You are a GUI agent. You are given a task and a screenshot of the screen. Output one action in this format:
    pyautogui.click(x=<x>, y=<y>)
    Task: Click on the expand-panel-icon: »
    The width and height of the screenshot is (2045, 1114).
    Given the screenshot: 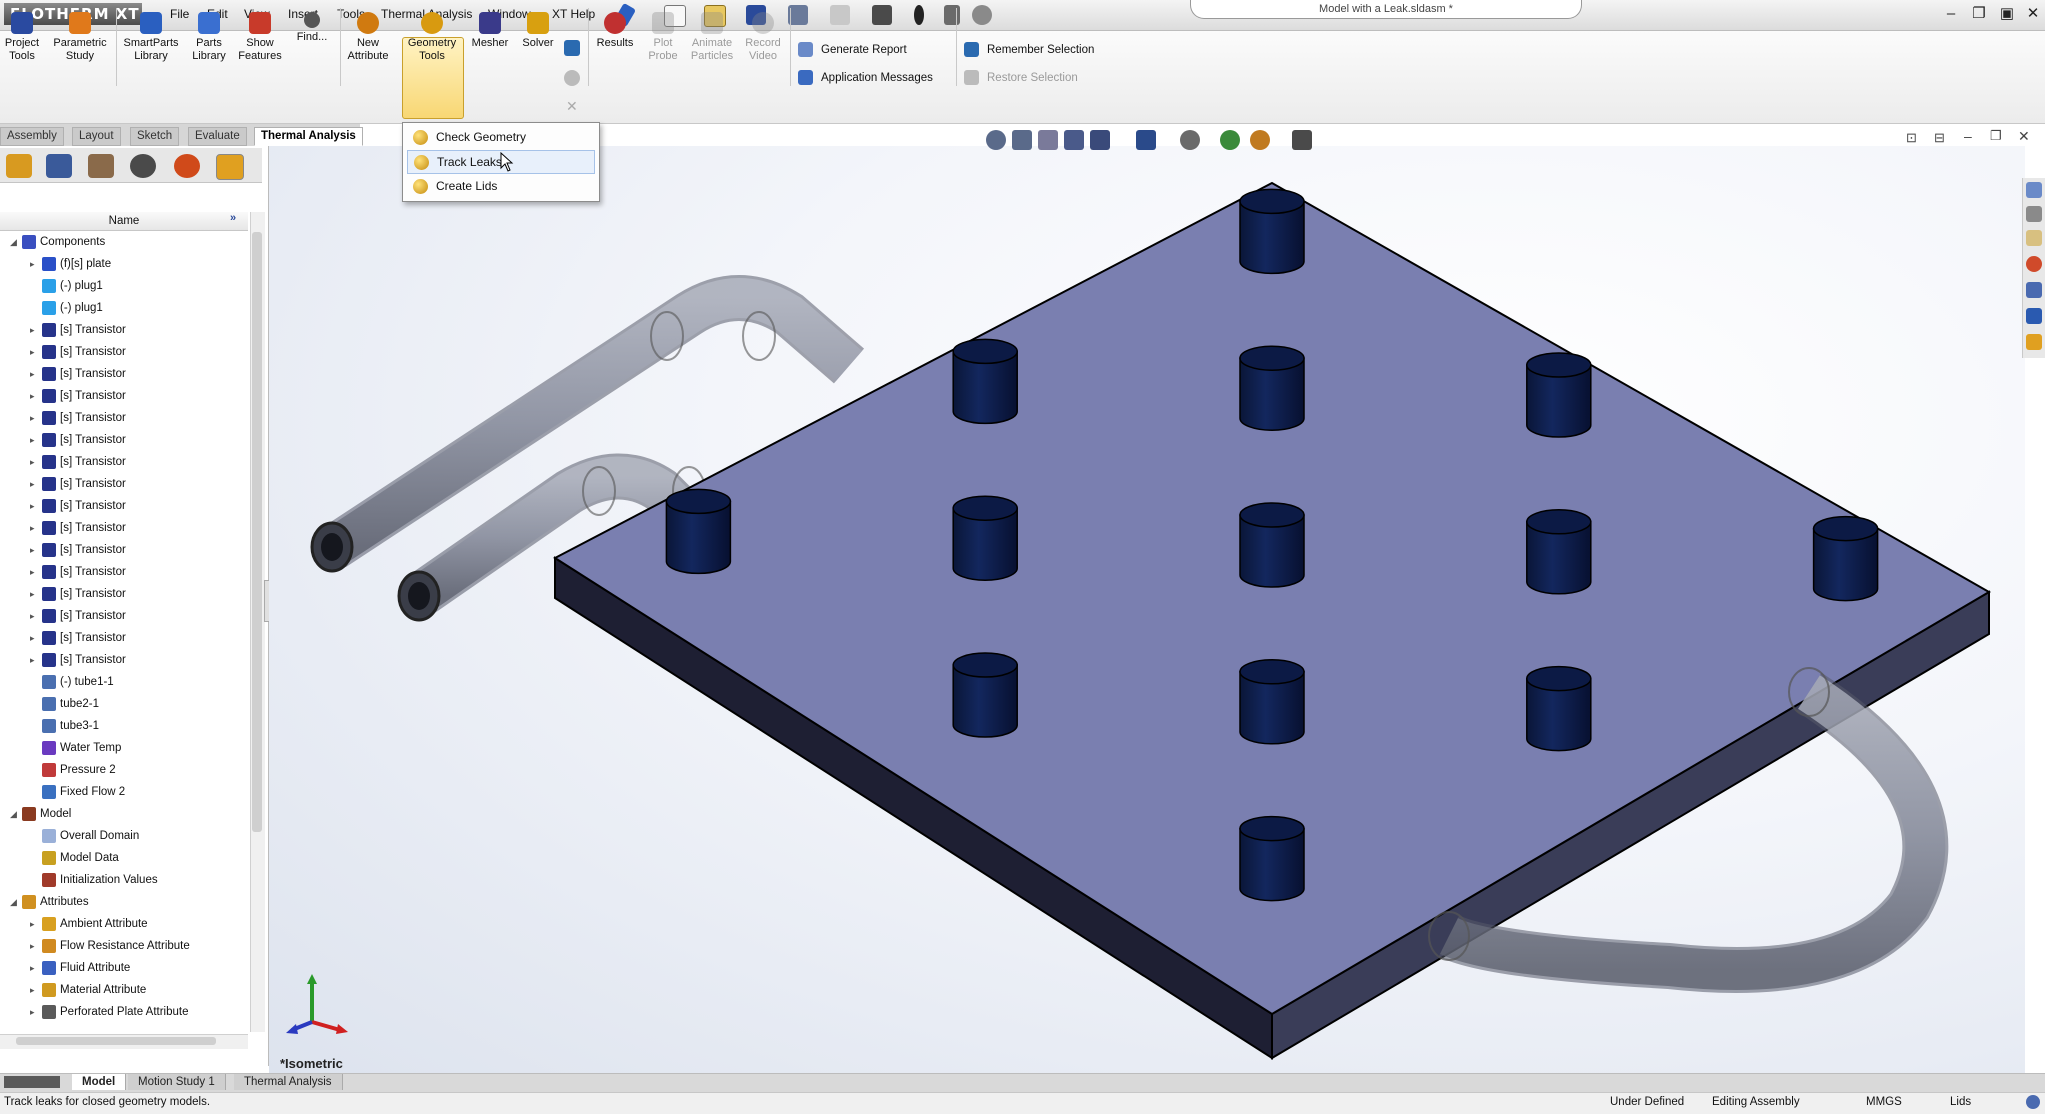 What is the action you would take?
    pyautogui.click(x=233, y=218)
    